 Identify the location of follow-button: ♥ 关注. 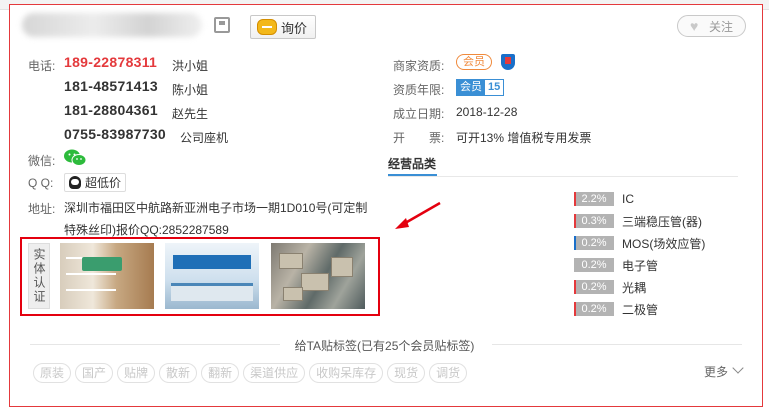
(711, 26).